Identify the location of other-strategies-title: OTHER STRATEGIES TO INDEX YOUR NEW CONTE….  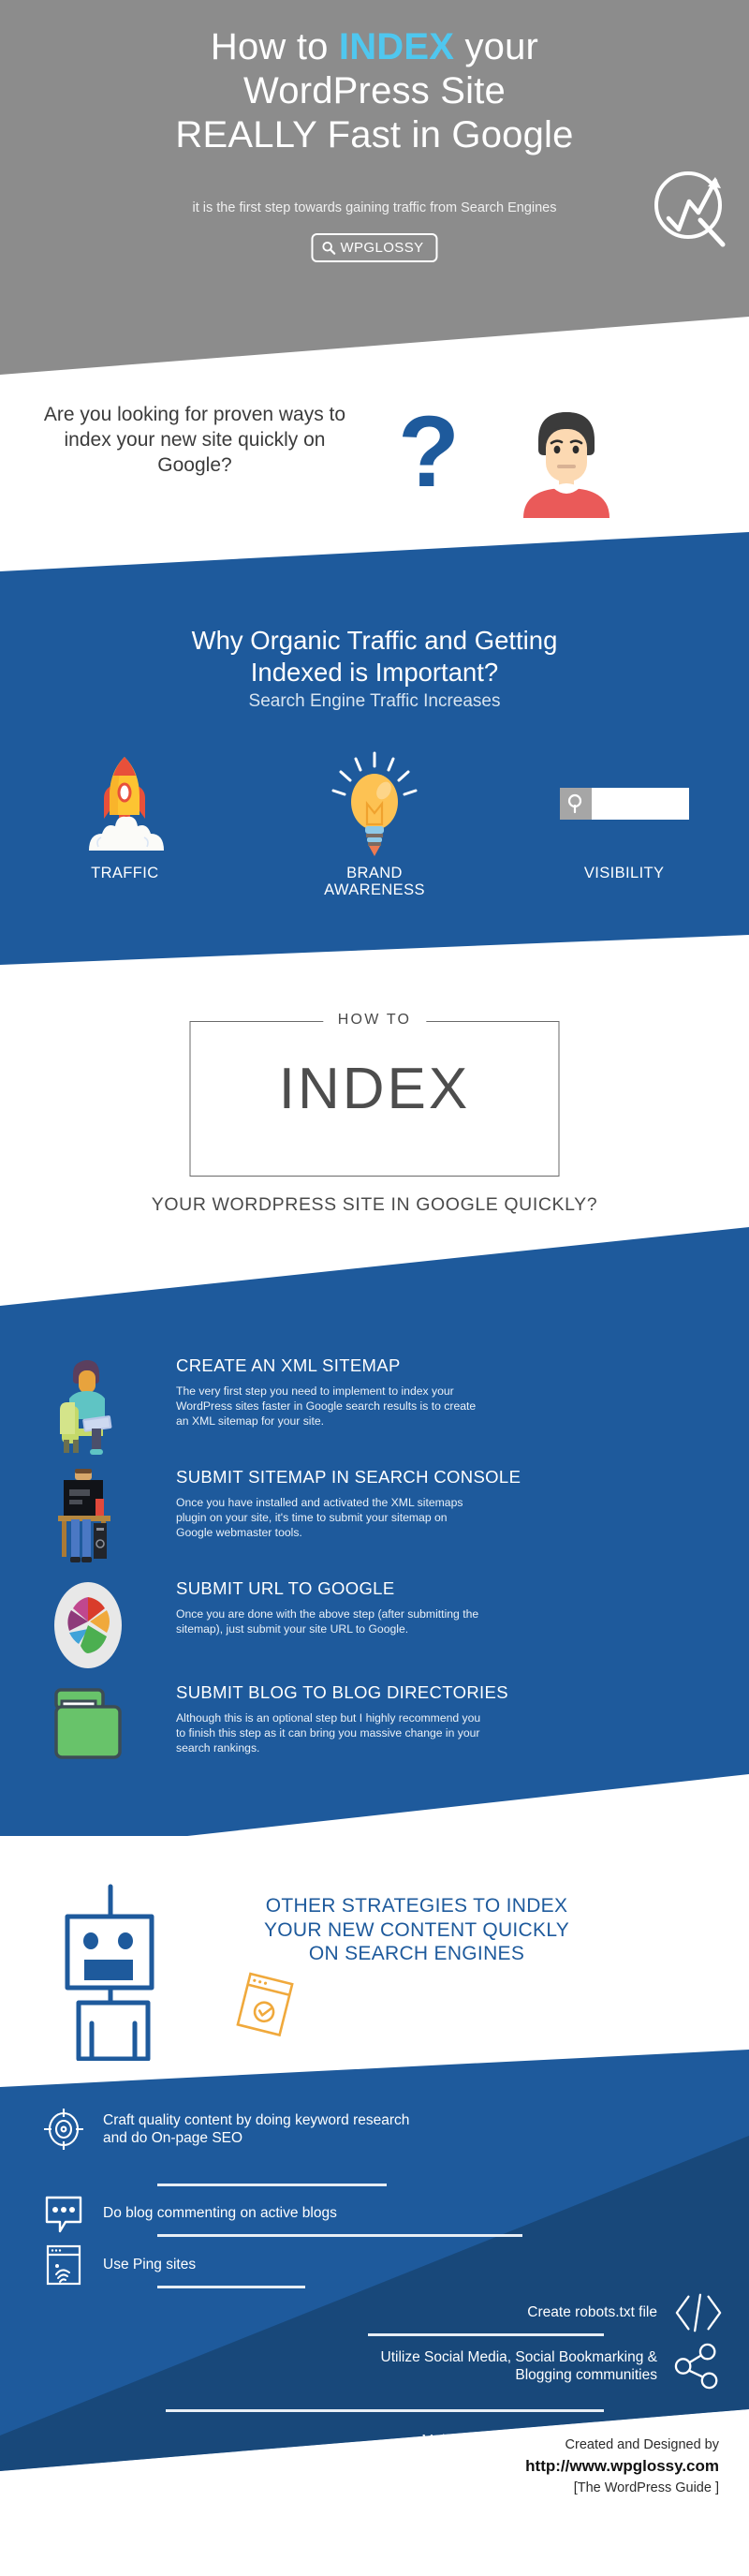
(416, 1930).